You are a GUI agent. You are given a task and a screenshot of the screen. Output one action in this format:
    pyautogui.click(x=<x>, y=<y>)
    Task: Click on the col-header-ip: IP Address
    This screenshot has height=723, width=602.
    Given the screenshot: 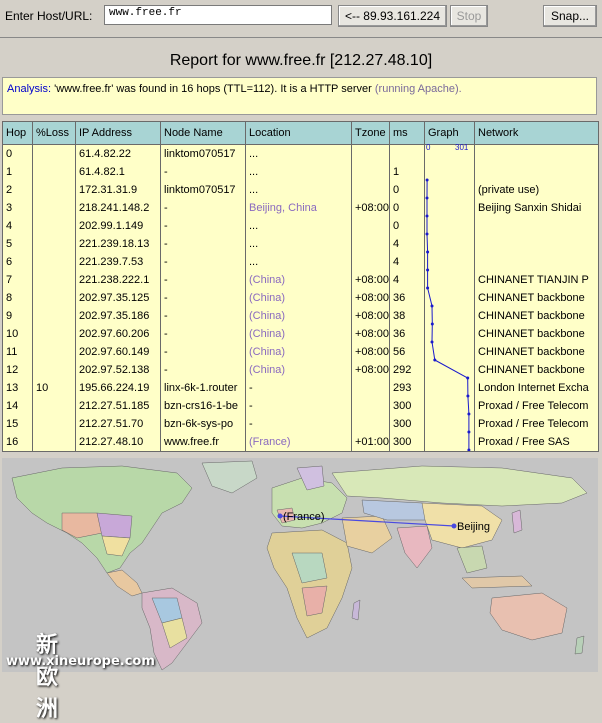 What is the action you would take?
    pyautogui.click(x=118, y=133)
    